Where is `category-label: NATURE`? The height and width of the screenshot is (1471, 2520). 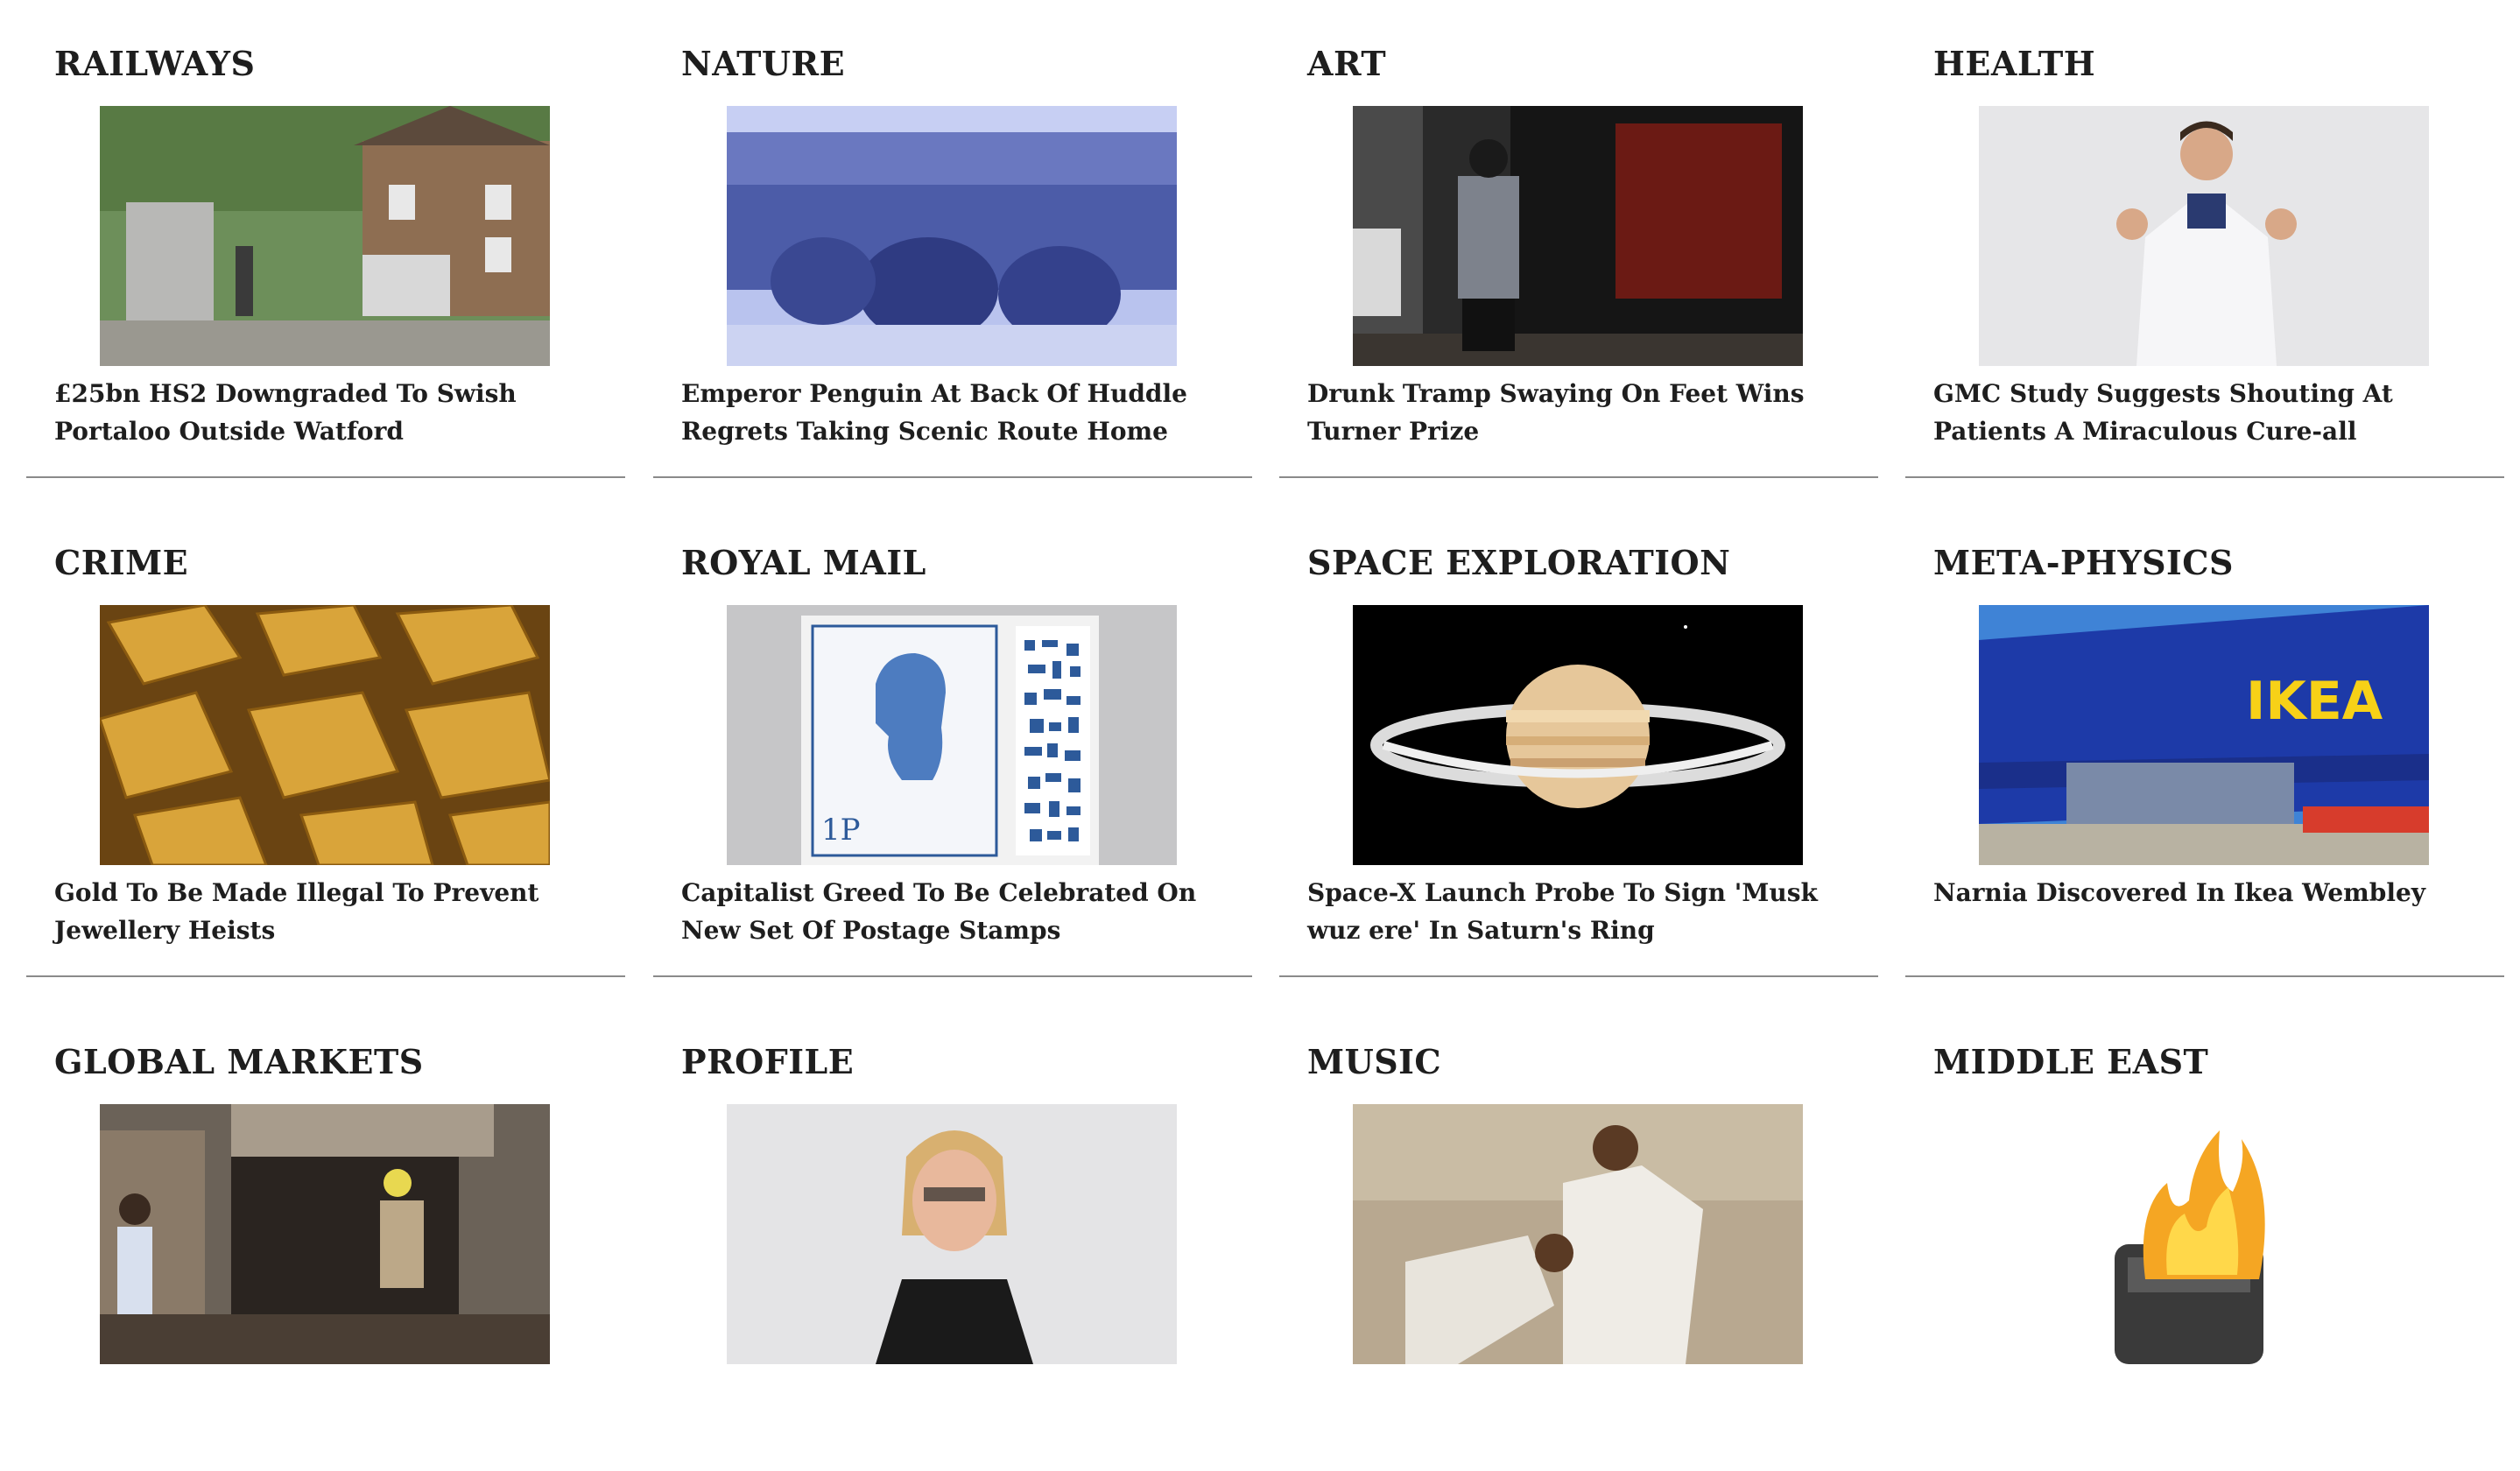
category-label: NATURE is located at coordinates (763, 63).